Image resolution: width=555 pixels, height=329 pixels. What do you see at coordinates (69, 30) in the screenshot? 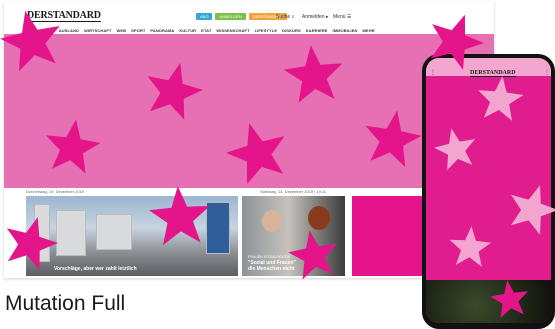
I see `nav-item: AUSLAND` at bounding box center [69, 30].